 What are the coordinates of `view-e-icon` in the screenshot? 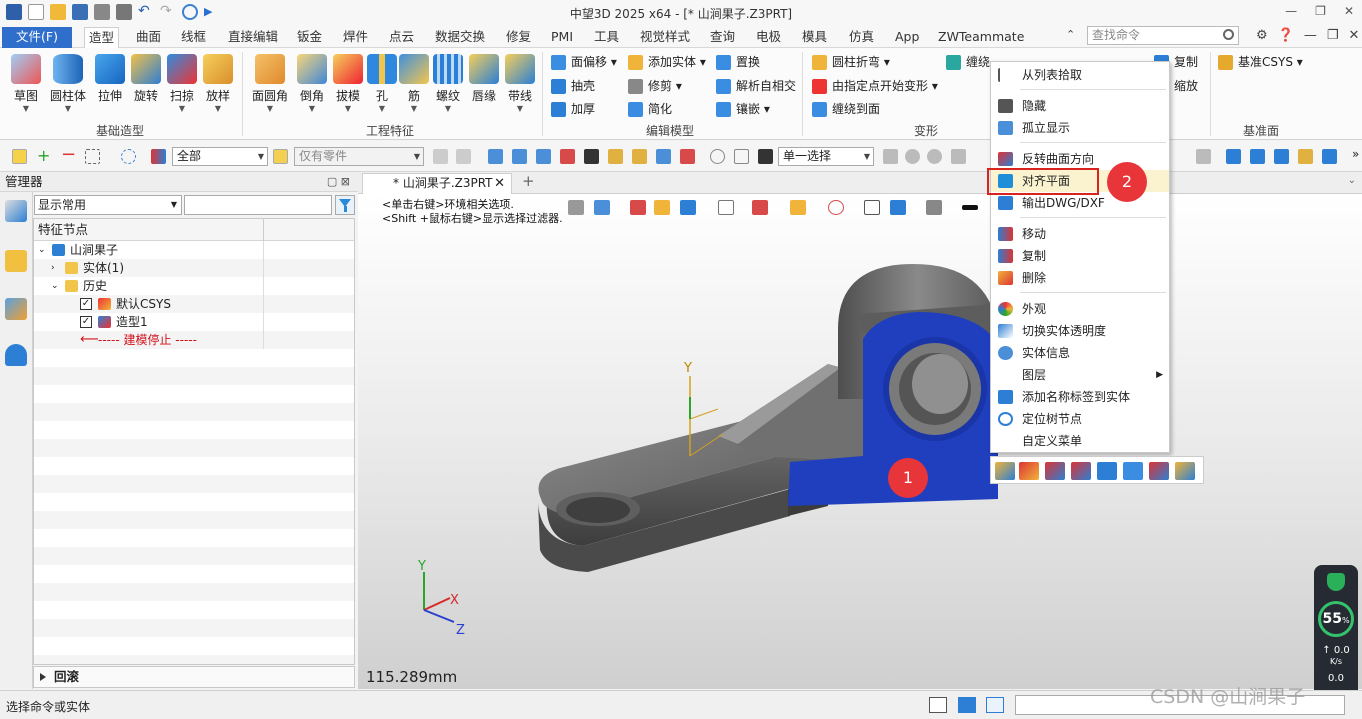 It's located at (1305, 156).